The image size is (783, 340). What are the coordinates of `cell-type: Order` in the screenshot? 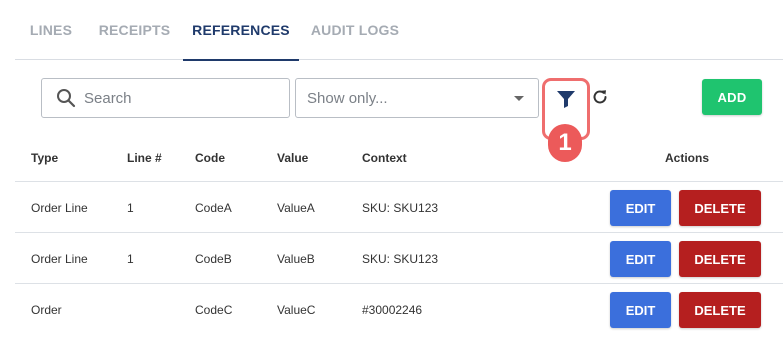 It's located at (46, 310).